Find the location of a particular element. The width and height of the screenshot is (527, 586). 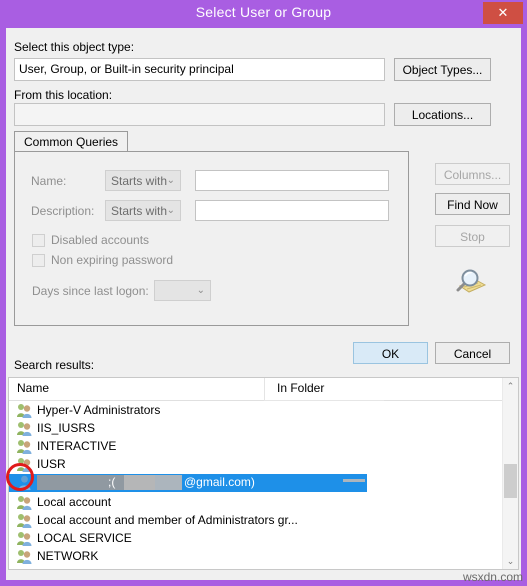

table-row: Local account is located at coordinates (256, 502).